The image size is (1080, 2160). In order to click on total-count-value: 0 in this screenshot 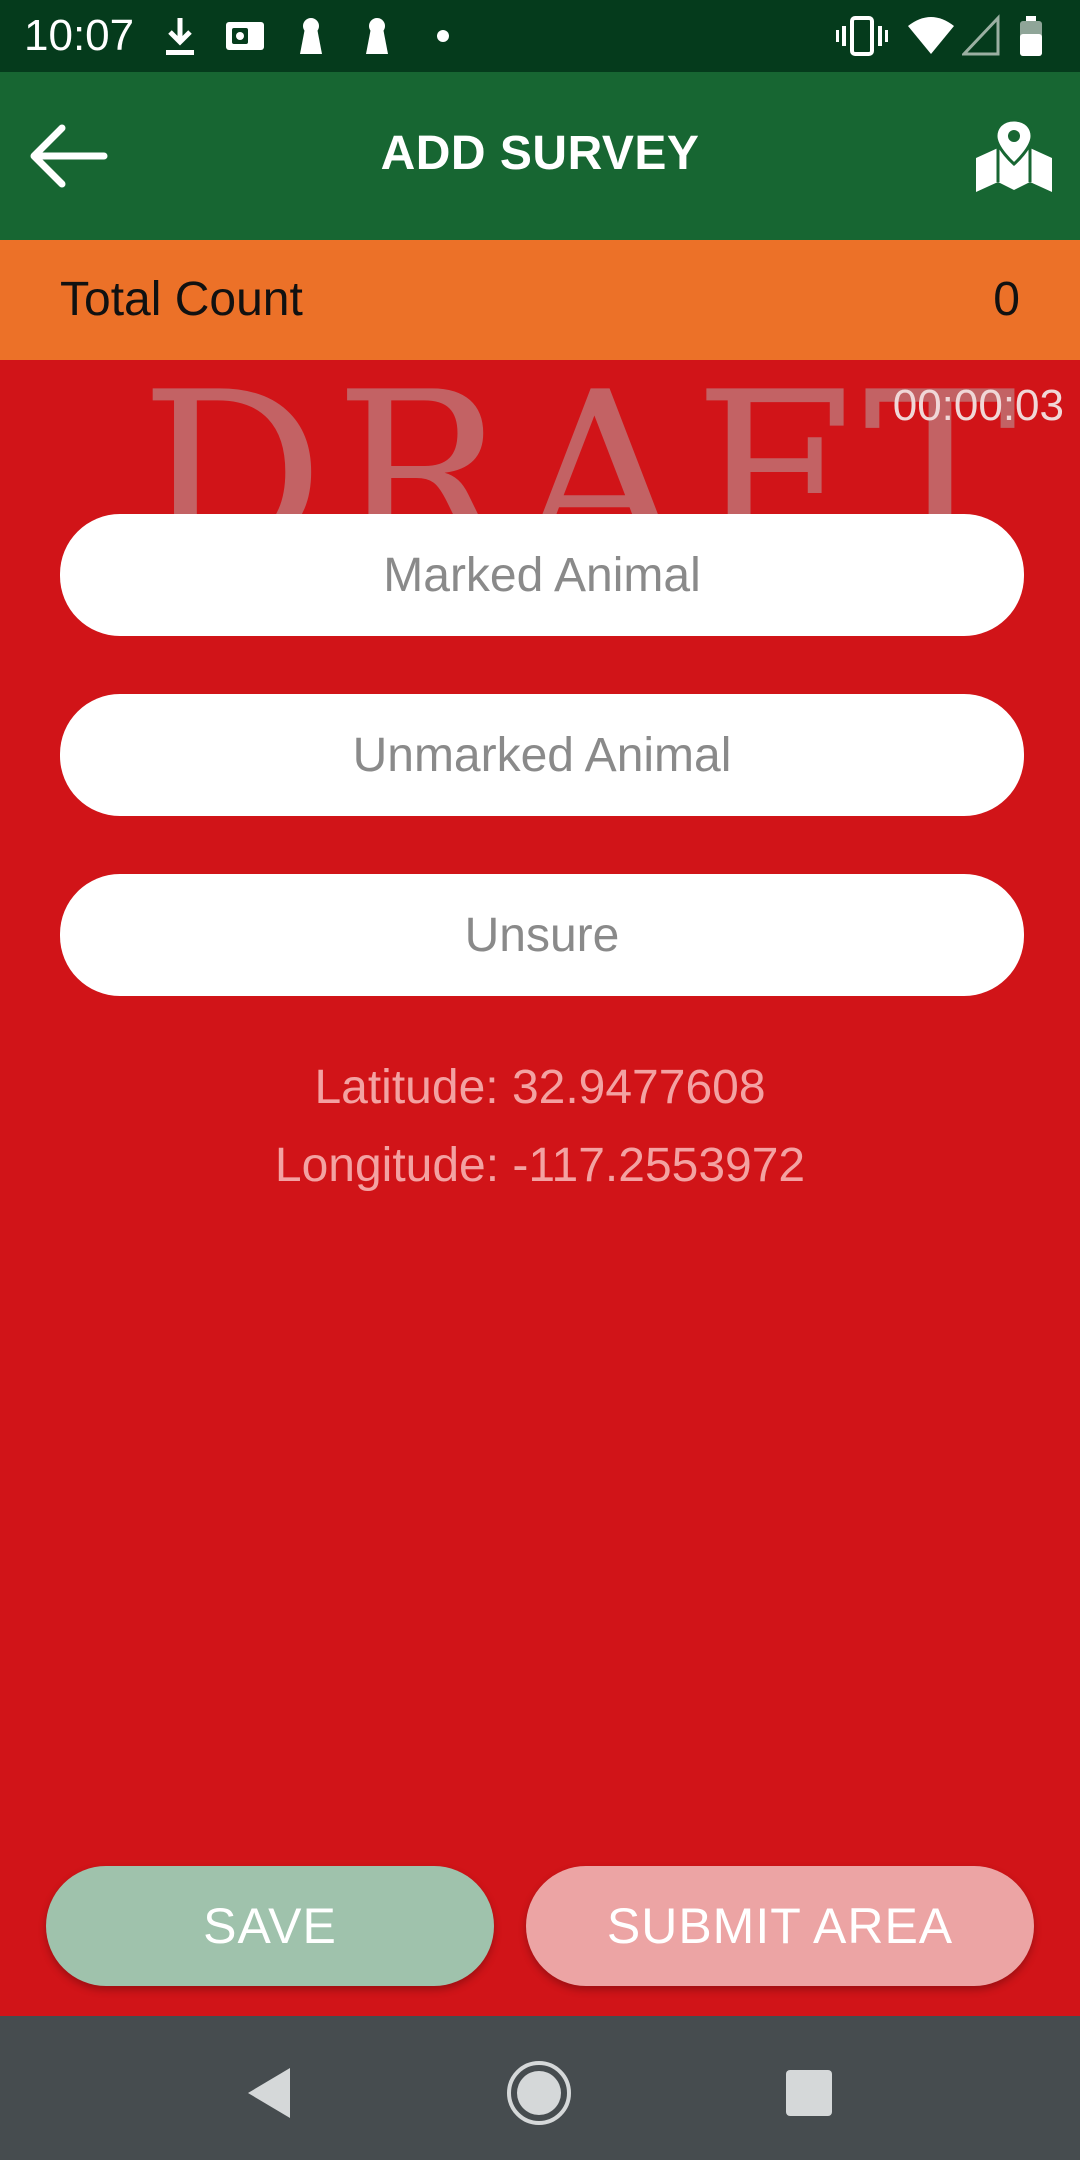, I will do `click(1006, 299)`.